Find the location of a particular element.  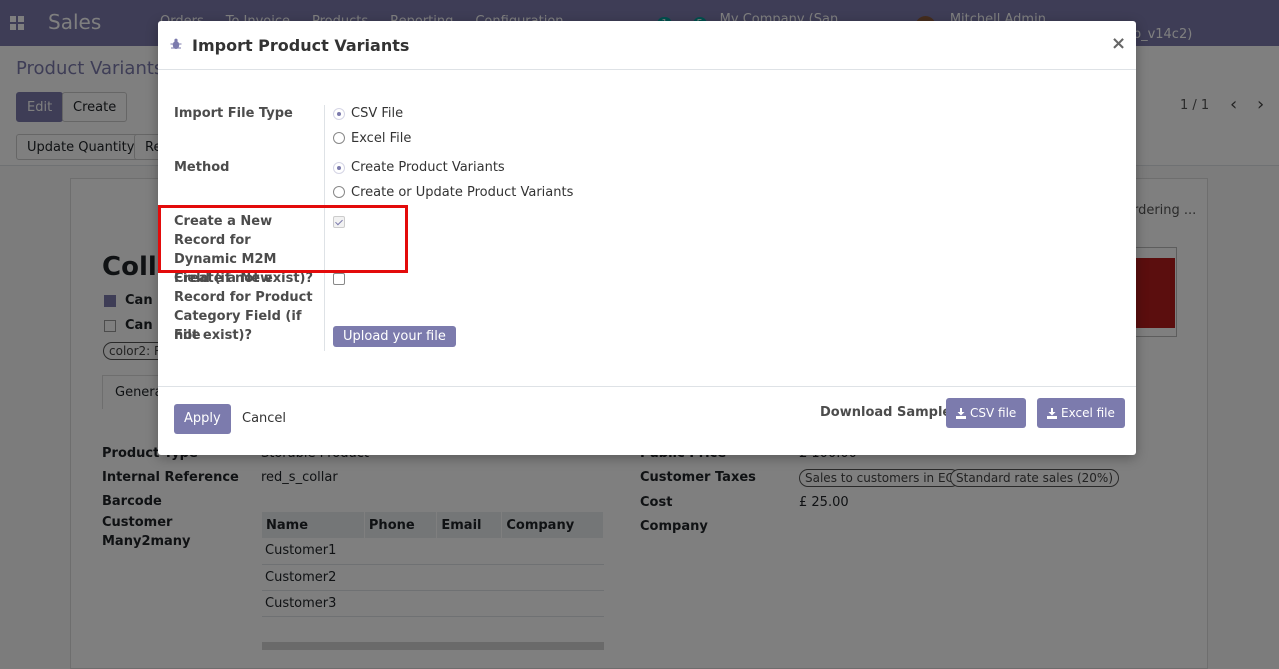

csv-file-radio is located at coordinates (339, 114).